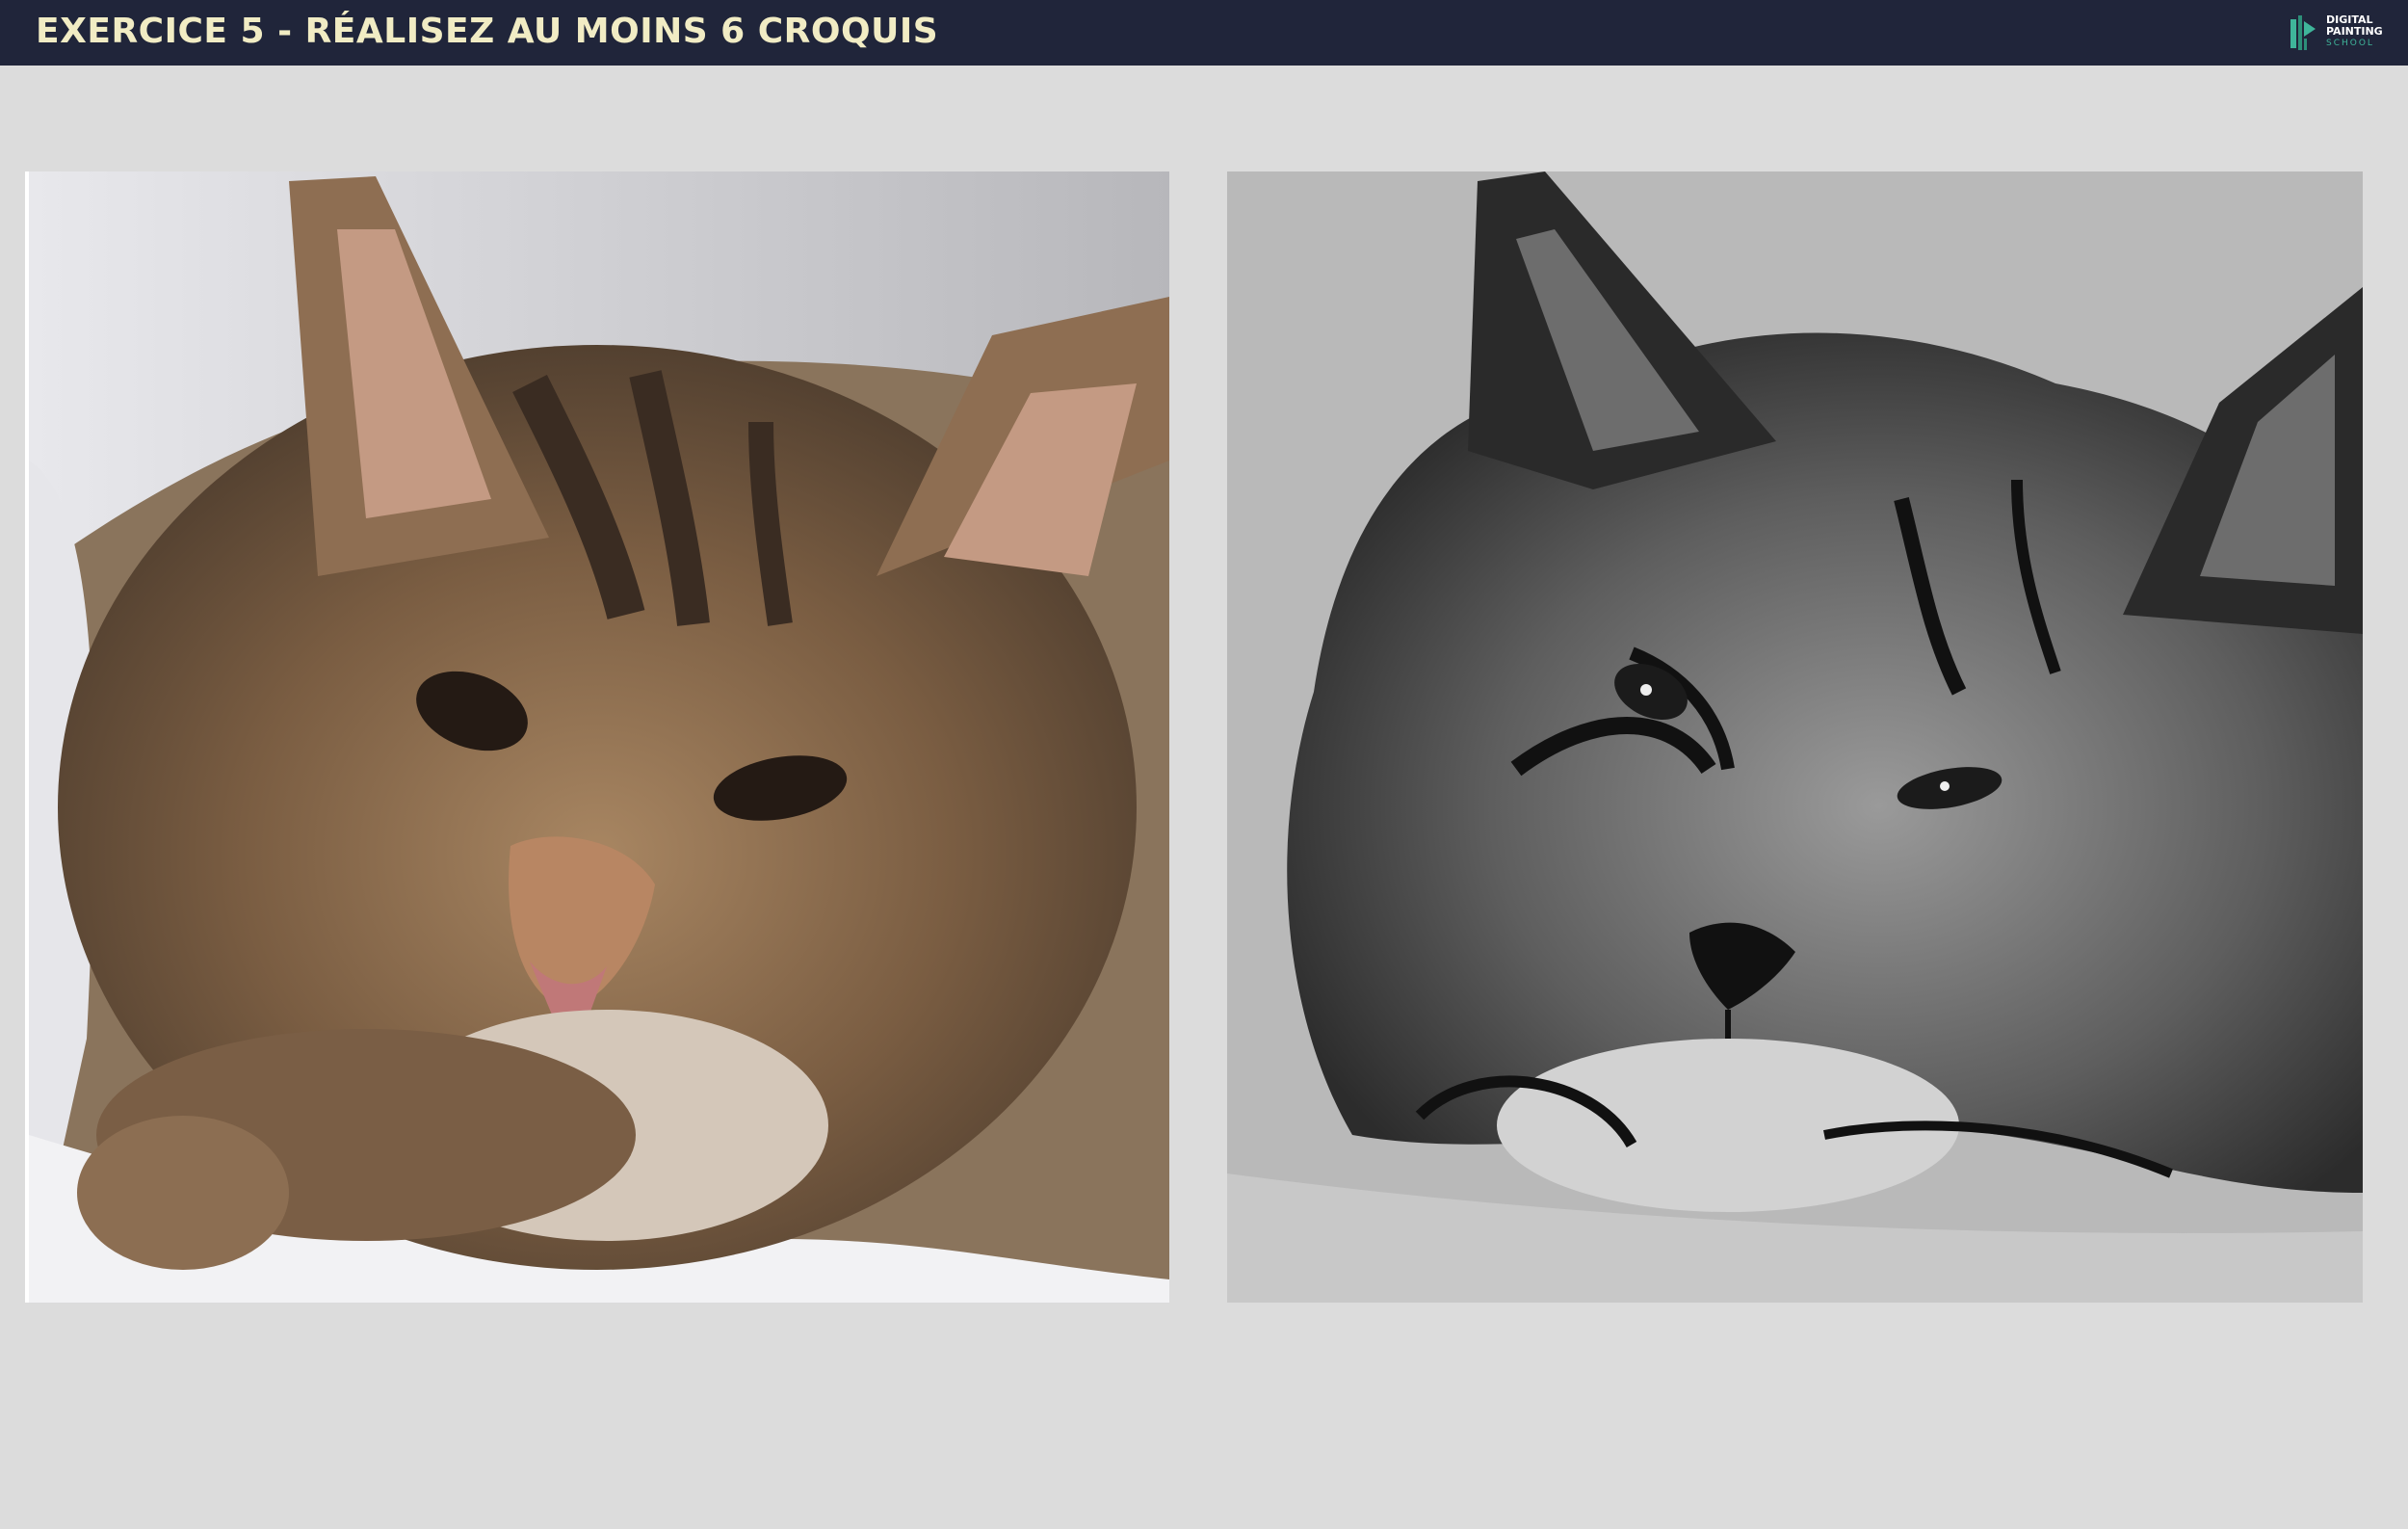  What do you see at coordinates (2350, 43) in the screenshot?
I see `logo-line-3: SCHOOL` at bounding box center [2350, 43].